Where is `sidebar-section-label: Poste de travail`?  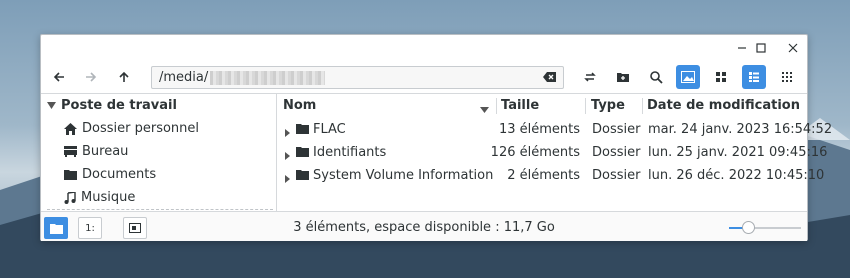
sidebar-section-label: Poste de travail is located at coordinates (119, 105).